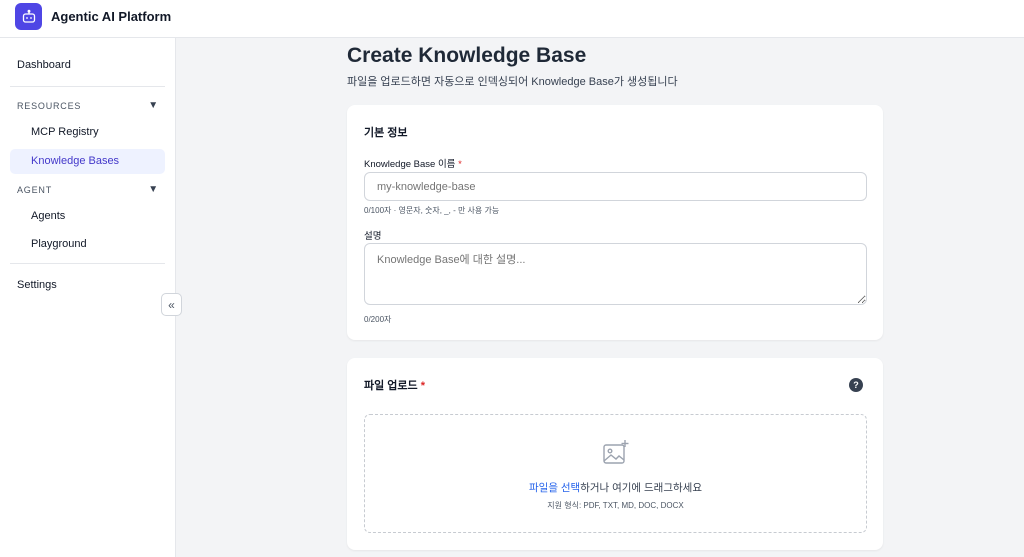 Image resolution: width=1024 pixels, height=557 pixels. What do you see at coordinates (88, 105) in the screenshot?
I see `section-resources: RESOURCES ▼` at bounding box center [88, 105].